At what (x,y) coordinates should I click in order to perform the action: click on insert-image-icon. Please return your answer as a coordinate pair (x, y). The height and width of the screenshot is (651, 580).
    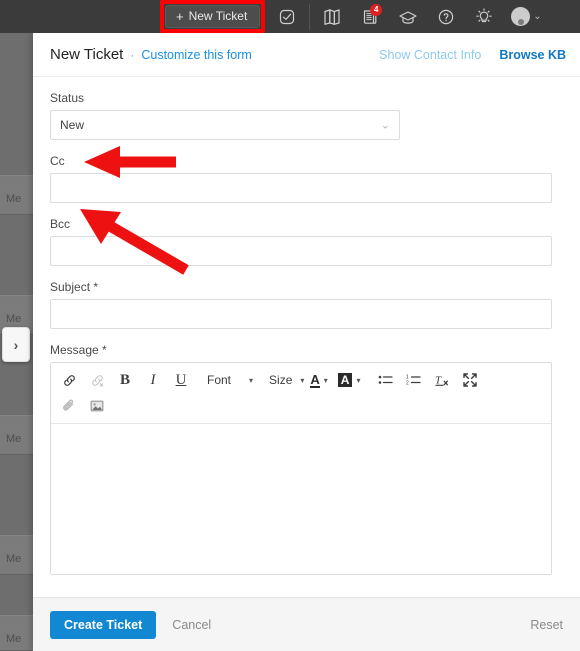
    Looking at the image, I should click on (97, 406).